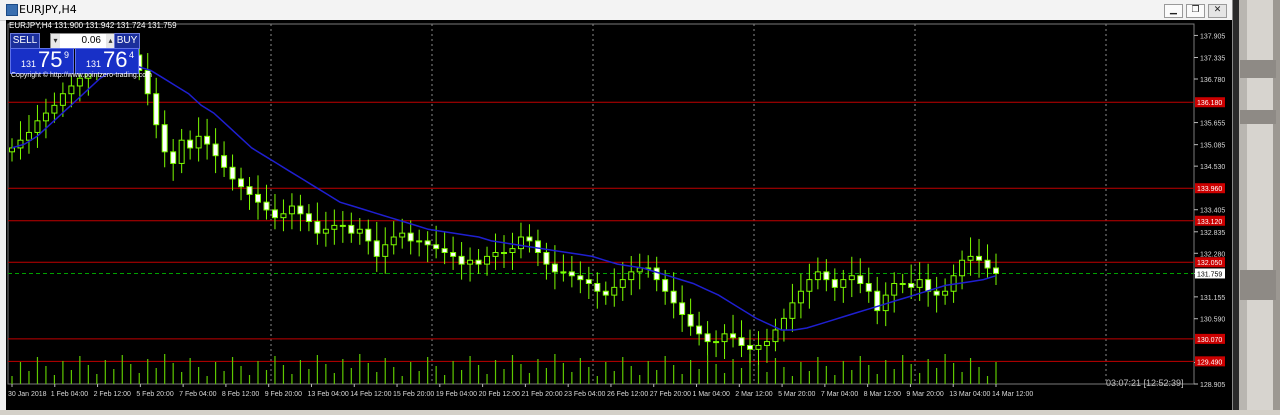 The image size is (1280, 415). What do you see at coordinates (627, 394) in the screenshot?
I see `x-tick-label: 26 Feb 12:00` at bounding box center [627, 394].